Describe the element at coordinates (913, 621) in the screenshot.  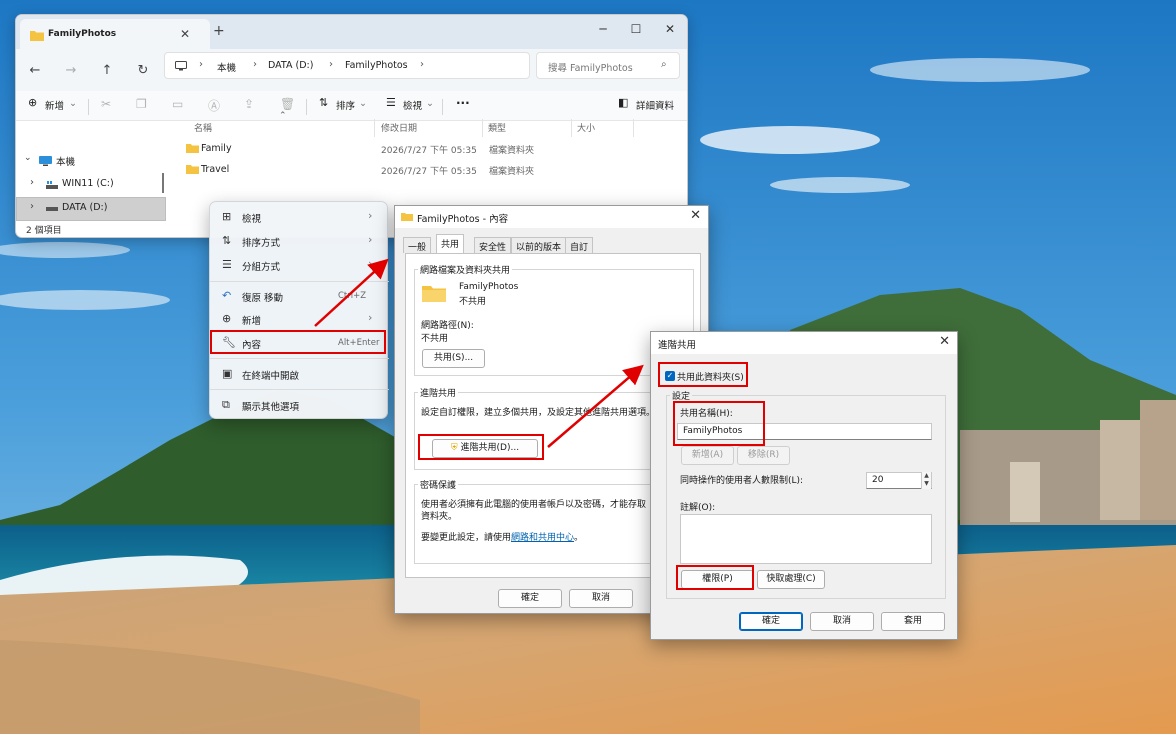
I see `apply-button: 套用` at that location.